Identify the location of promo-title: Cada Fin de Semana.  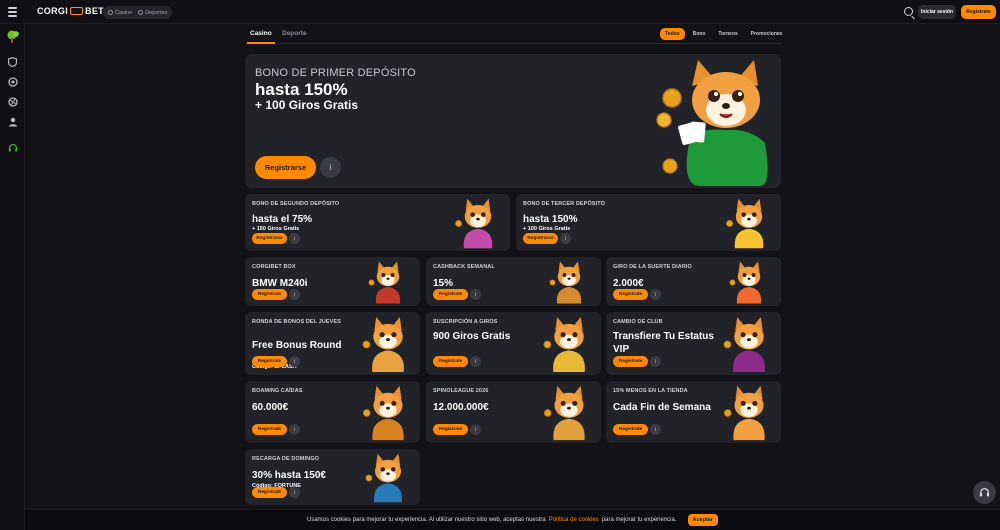
(662, 407).